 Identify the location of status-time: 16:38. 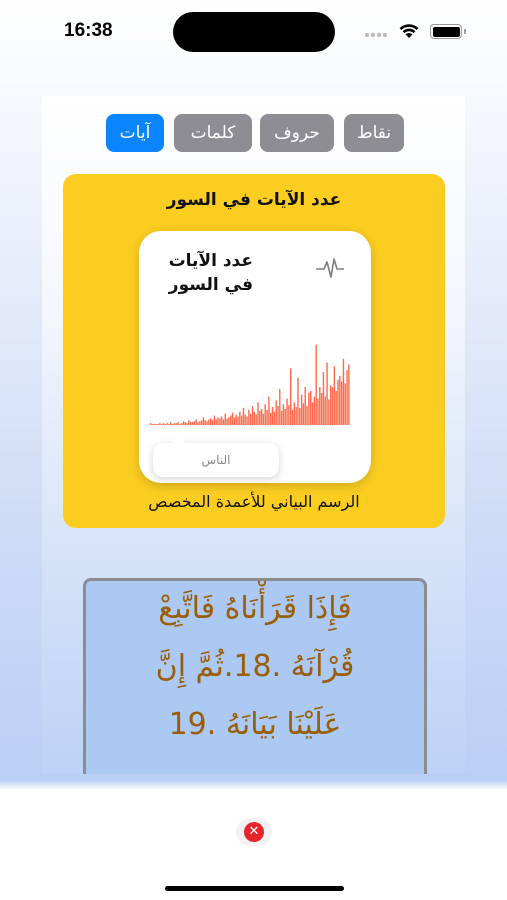
(88, 30).